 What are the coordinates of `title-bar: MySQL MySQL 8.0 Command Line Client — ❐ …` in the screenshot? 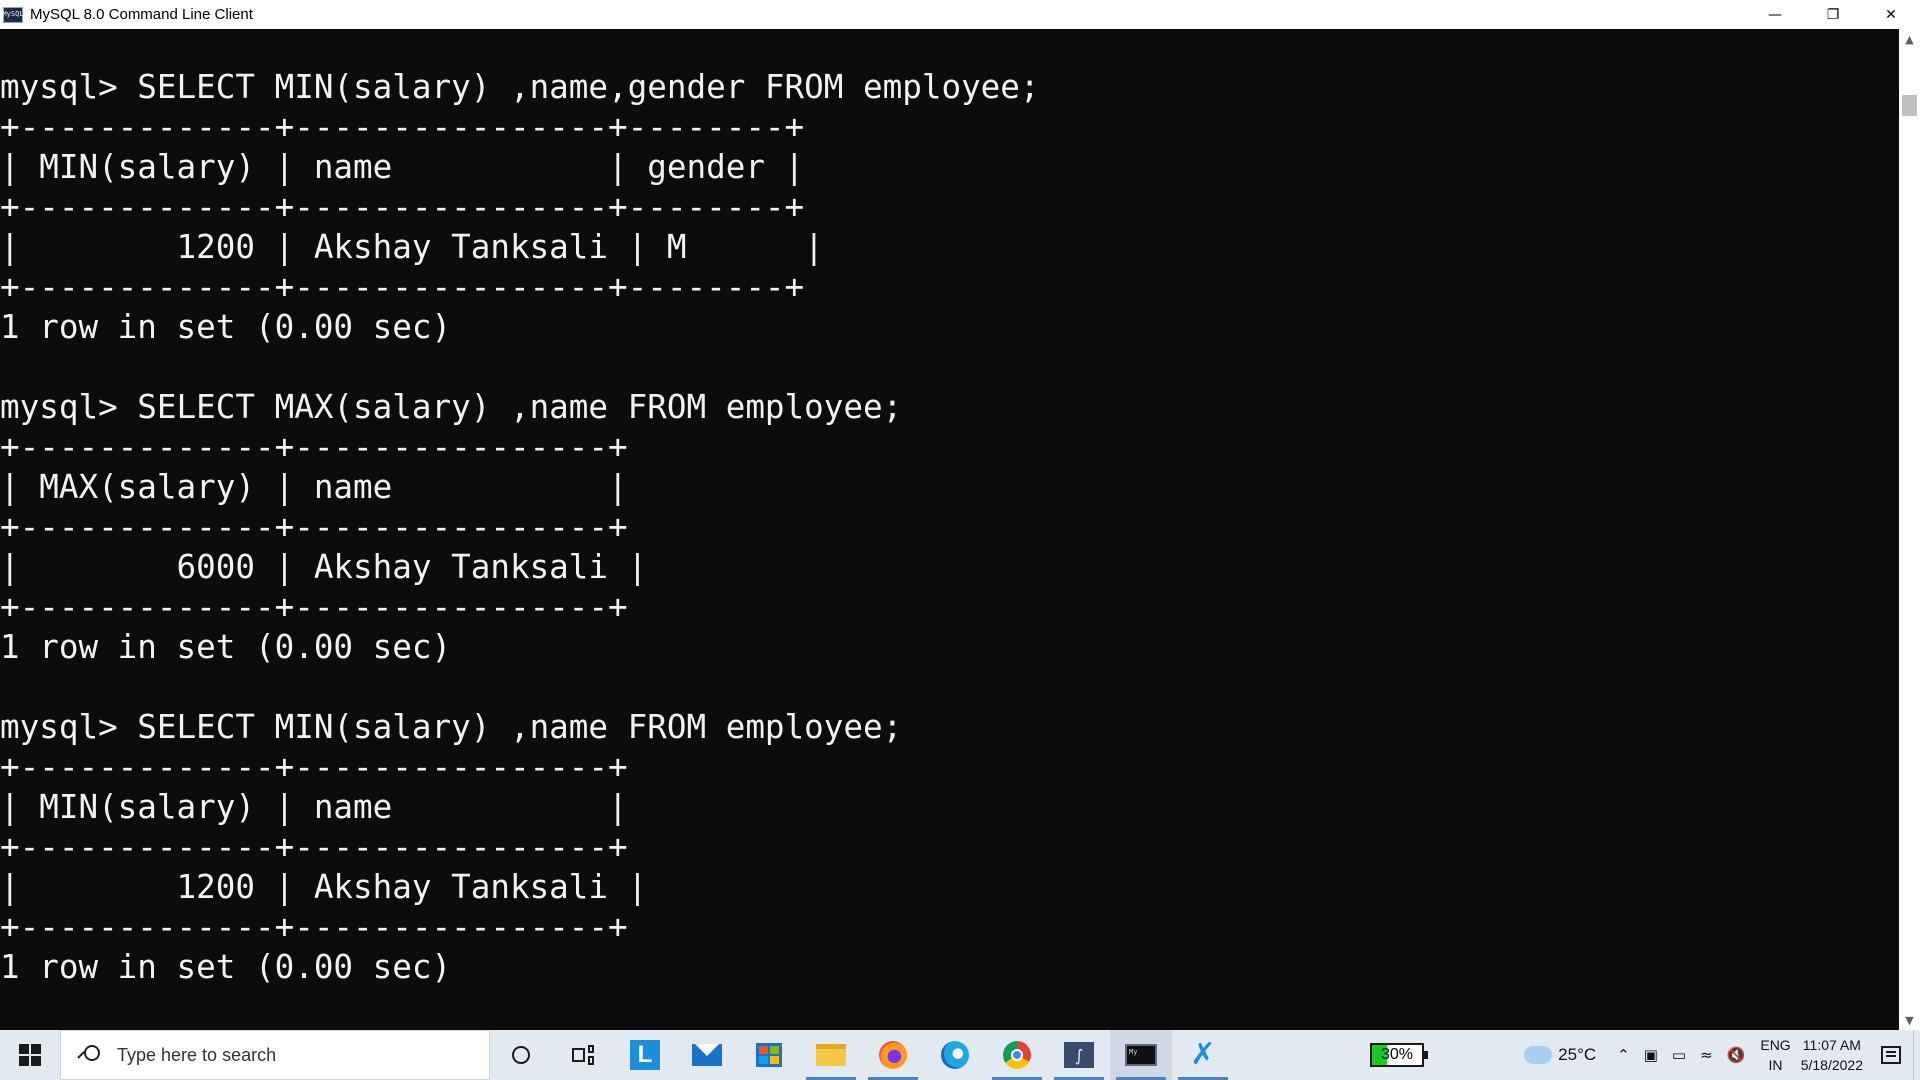 It's located at (960, 14).